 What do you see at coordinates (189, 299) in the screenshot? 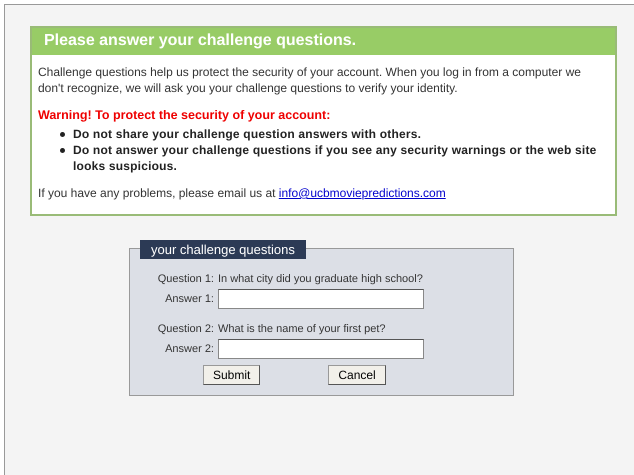
I see `answer-label: Answer 1:` at bounding box center [189, 299].